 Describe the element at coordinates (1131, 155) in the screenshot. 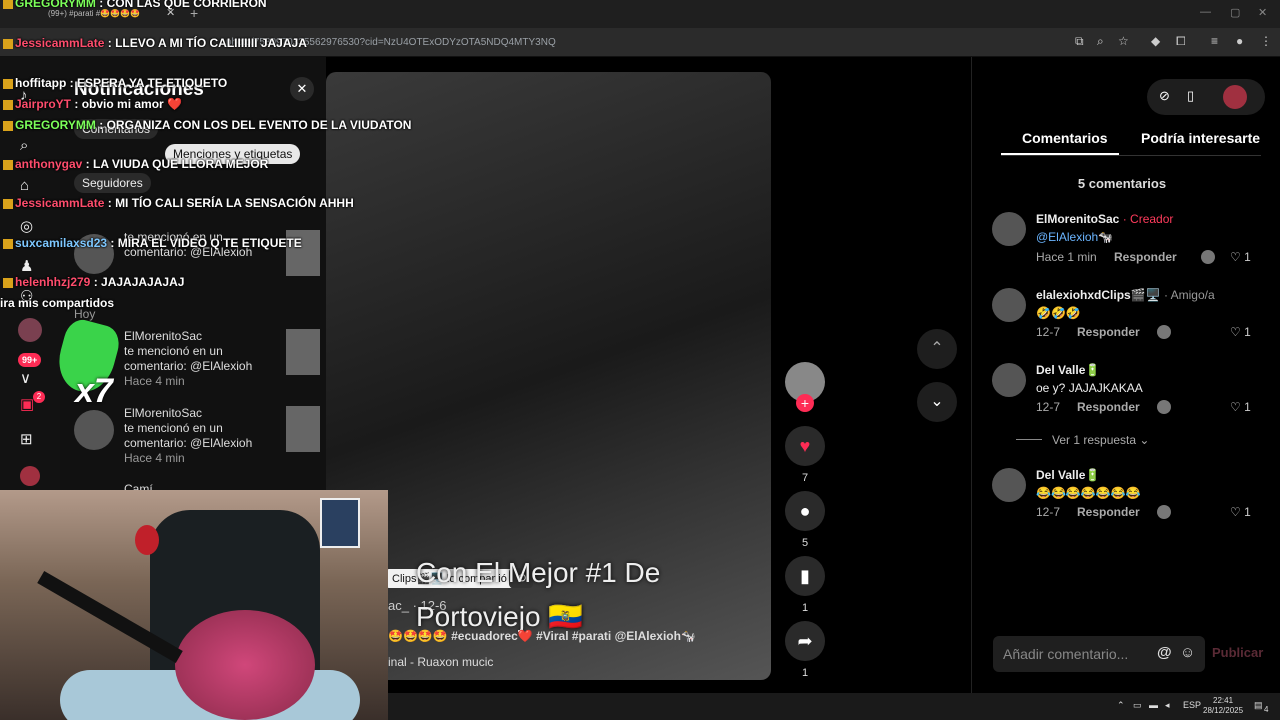

I see `tab-divider` at that location.